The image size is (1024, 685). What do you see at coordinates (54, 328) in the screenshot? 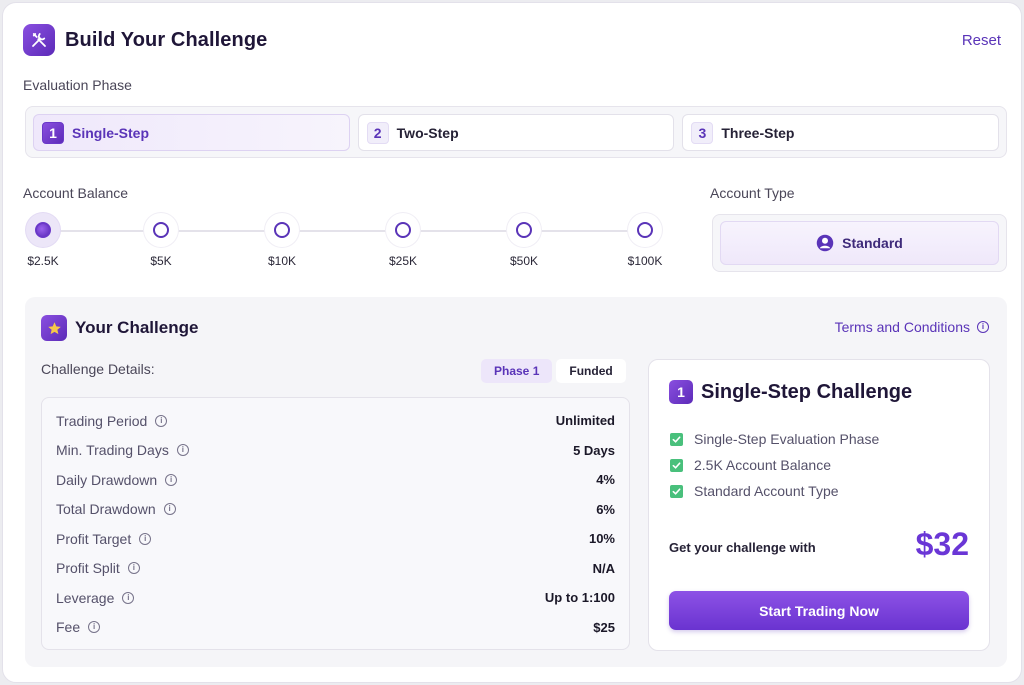
I see `star-icon` at bounding box center [54, 328].